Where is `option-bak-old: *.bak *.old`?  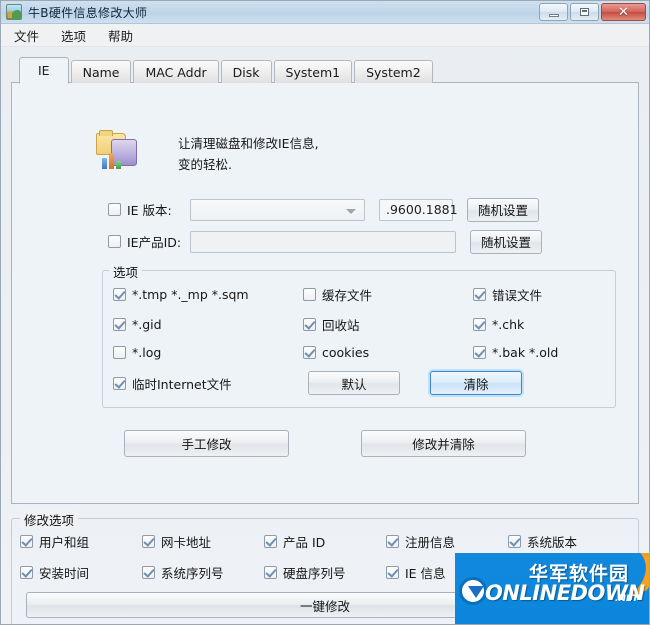 option-bak-old: *.bak *.old is located at coordinates (539, 352).